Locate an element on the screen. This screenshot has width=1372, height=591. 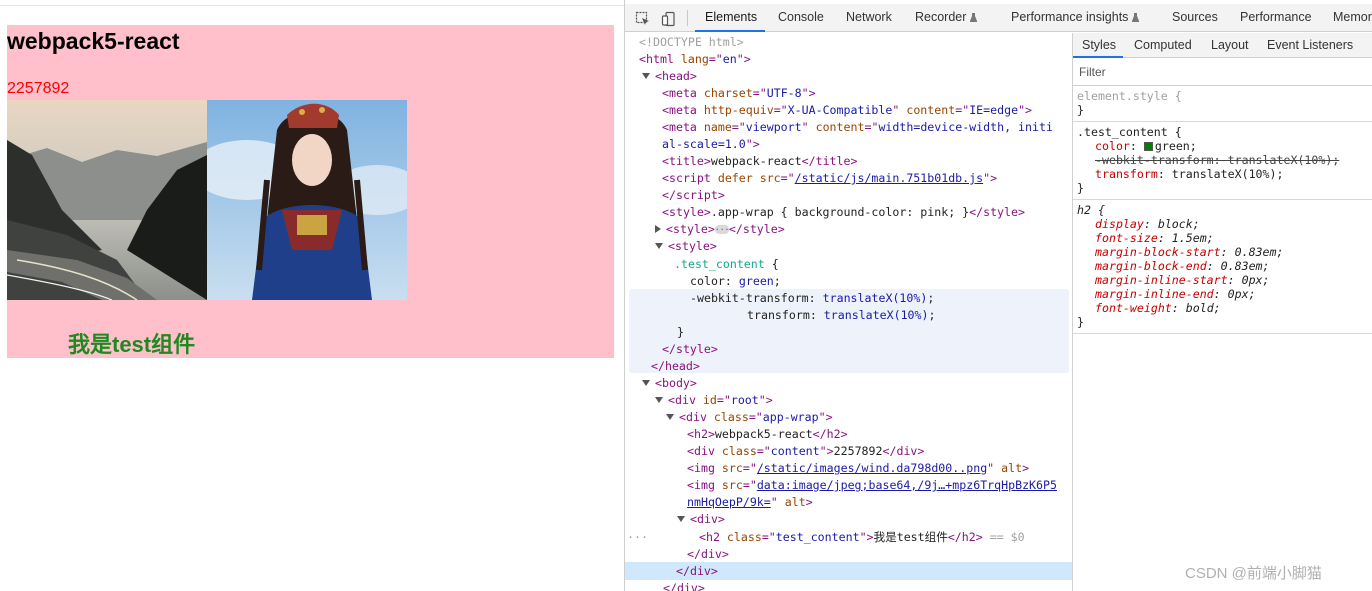
subtab-layout: Layout is located at coordinates (1230, 45).